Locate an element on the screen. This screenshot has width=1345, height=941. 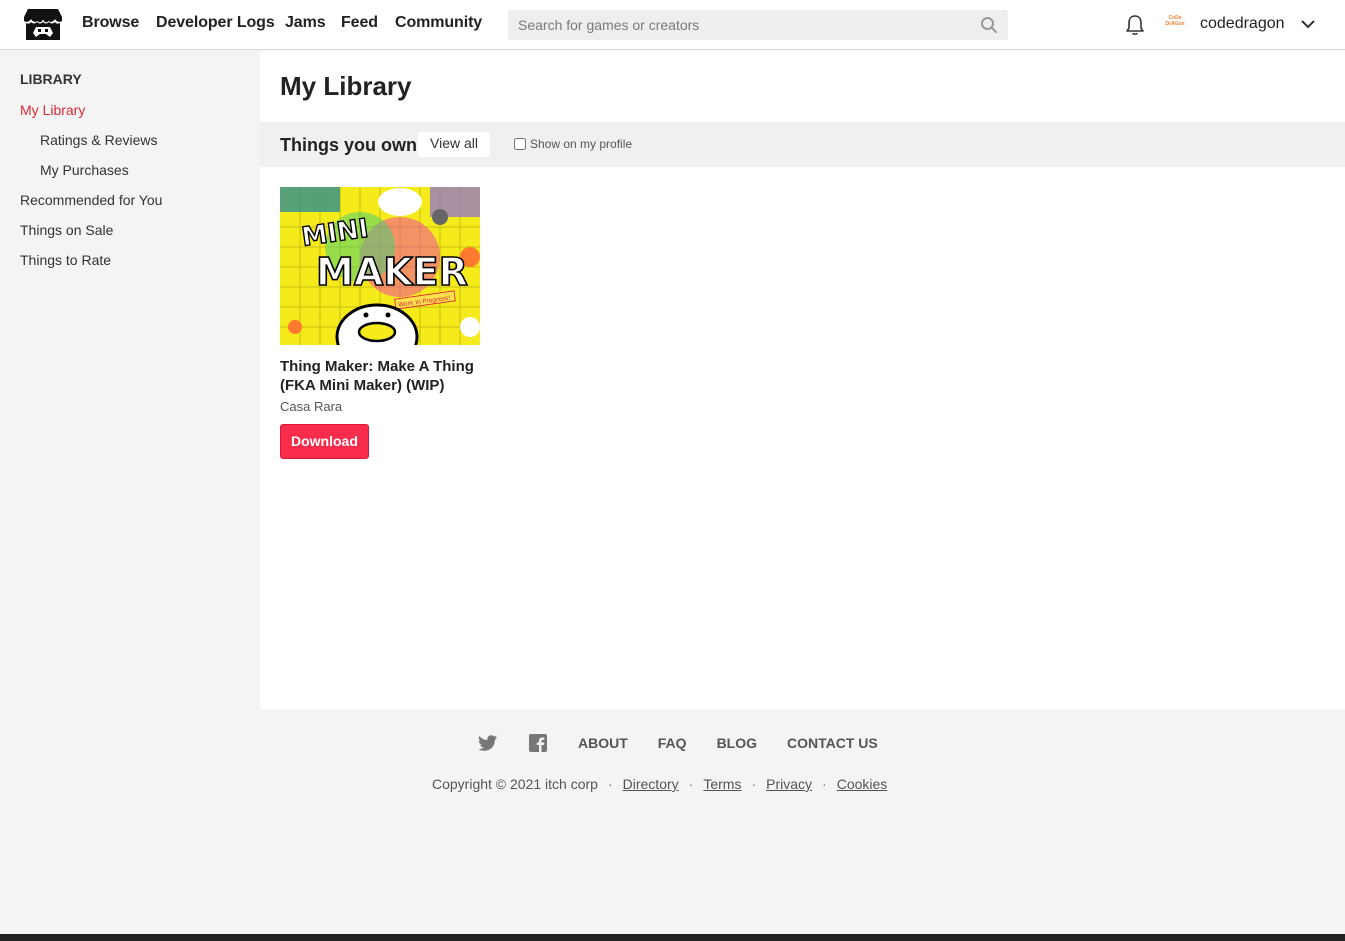
nav-developer-logs: Developer Logs is located at coordinates (215, 23).